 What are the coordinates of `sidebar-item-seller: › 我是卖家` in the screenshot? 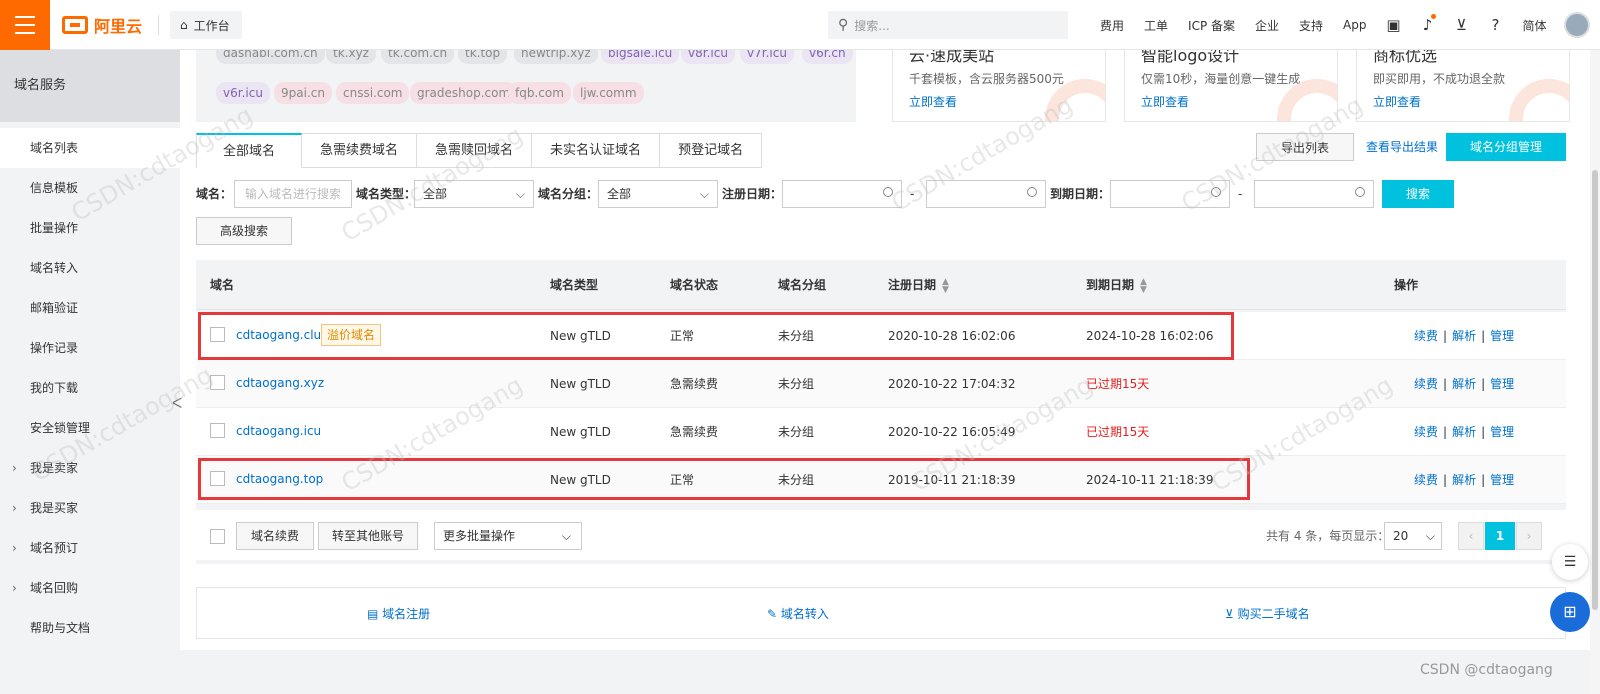 It's located at (90, 468).